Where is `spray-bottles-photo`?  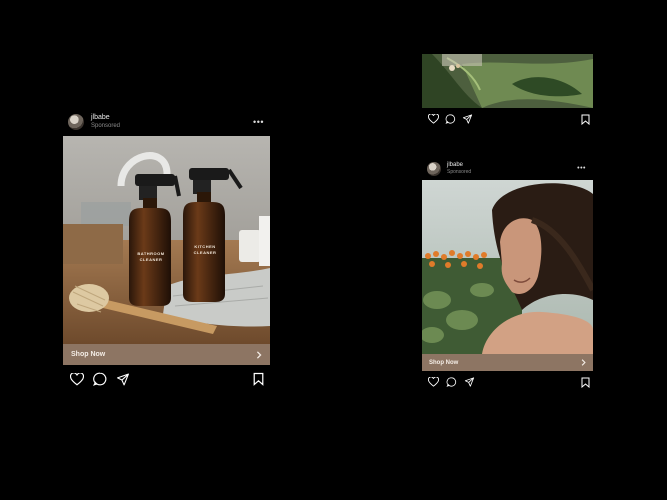 spray-bottles-photo is located at coordinates (166, 240).